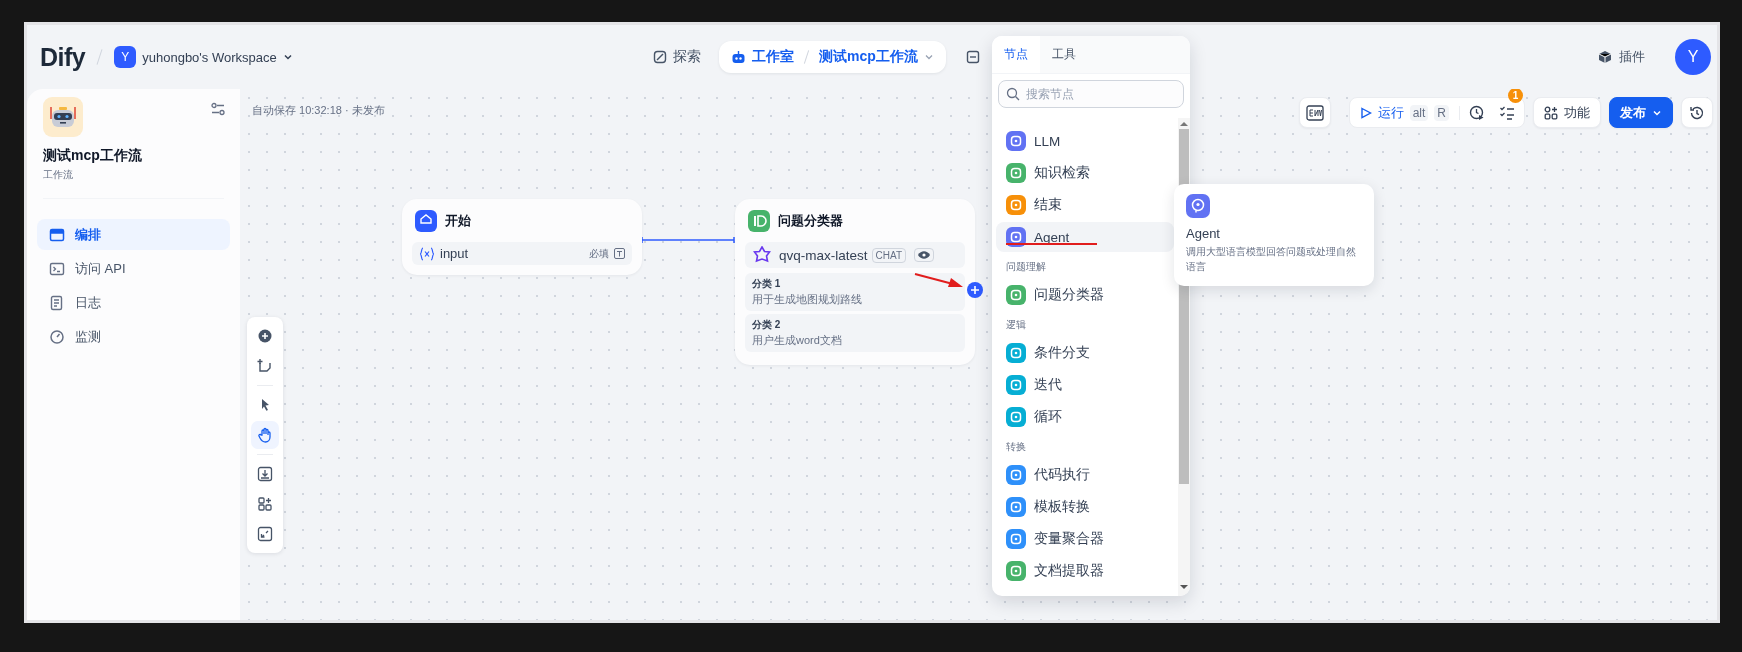 The image size is (1742, 652). Describe the element at coordinates (58, 175) in the screenshot. I see `app-type: 工作流` at that location.